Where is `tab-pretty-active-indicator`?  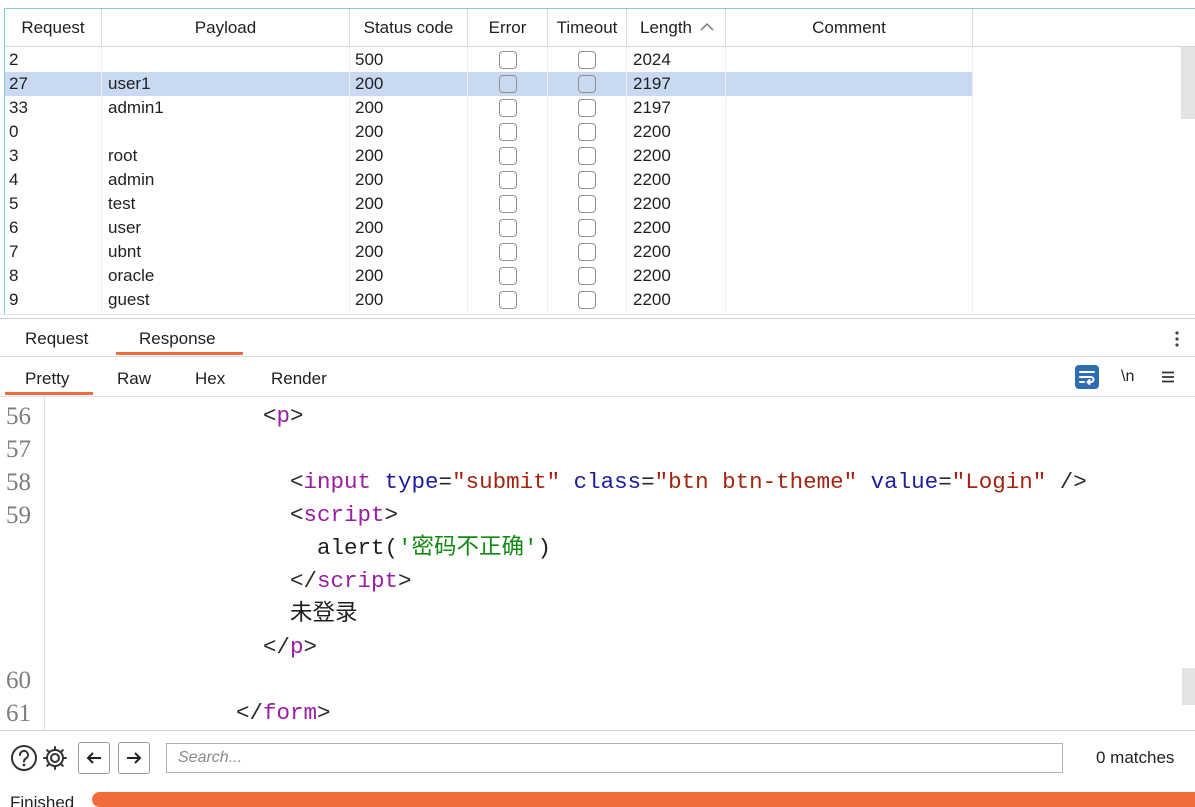 tab-pretty-active-indicator is located at coordinates (49, 393).